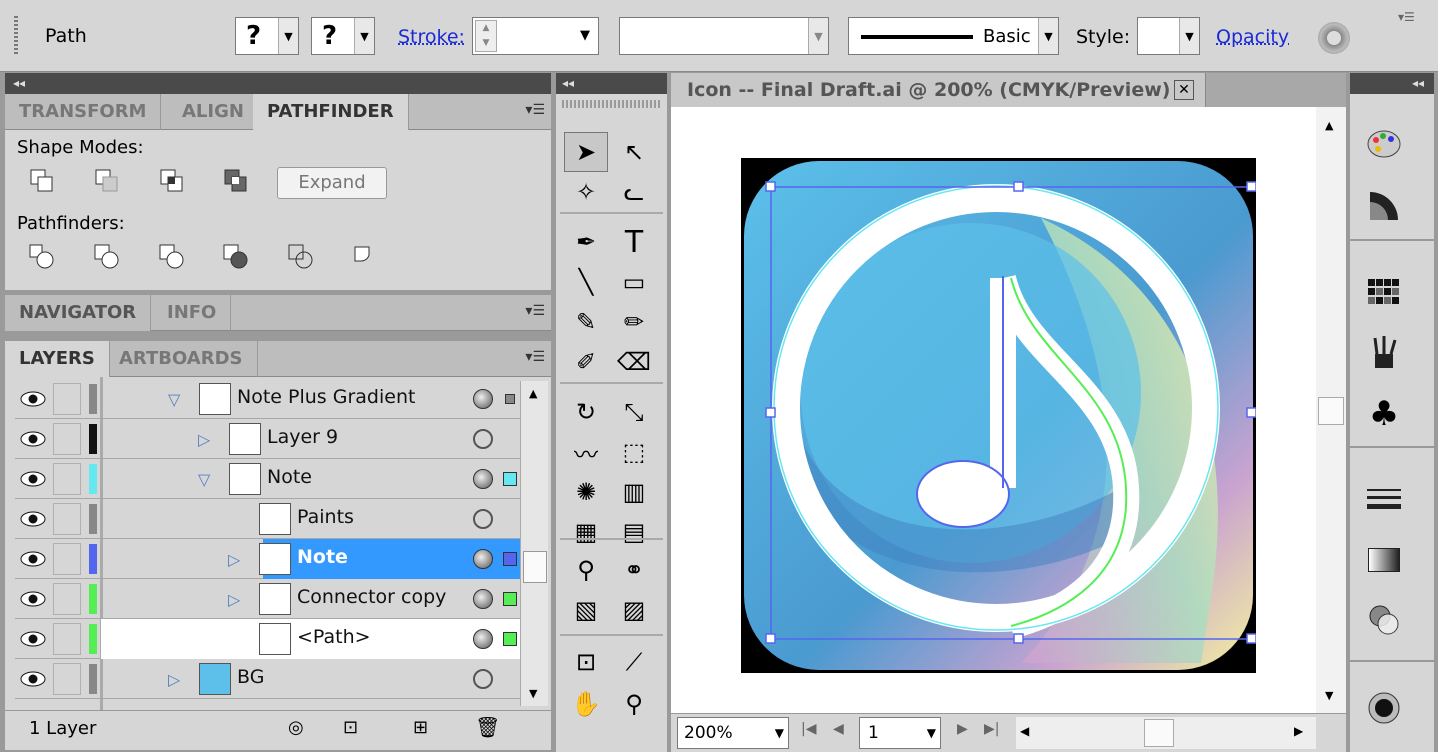 This screenshot has height=752, width=1438. Describe the element at coordinates (1384, 560) in the screenshot. I see `gradient-panel-icon` at that location.